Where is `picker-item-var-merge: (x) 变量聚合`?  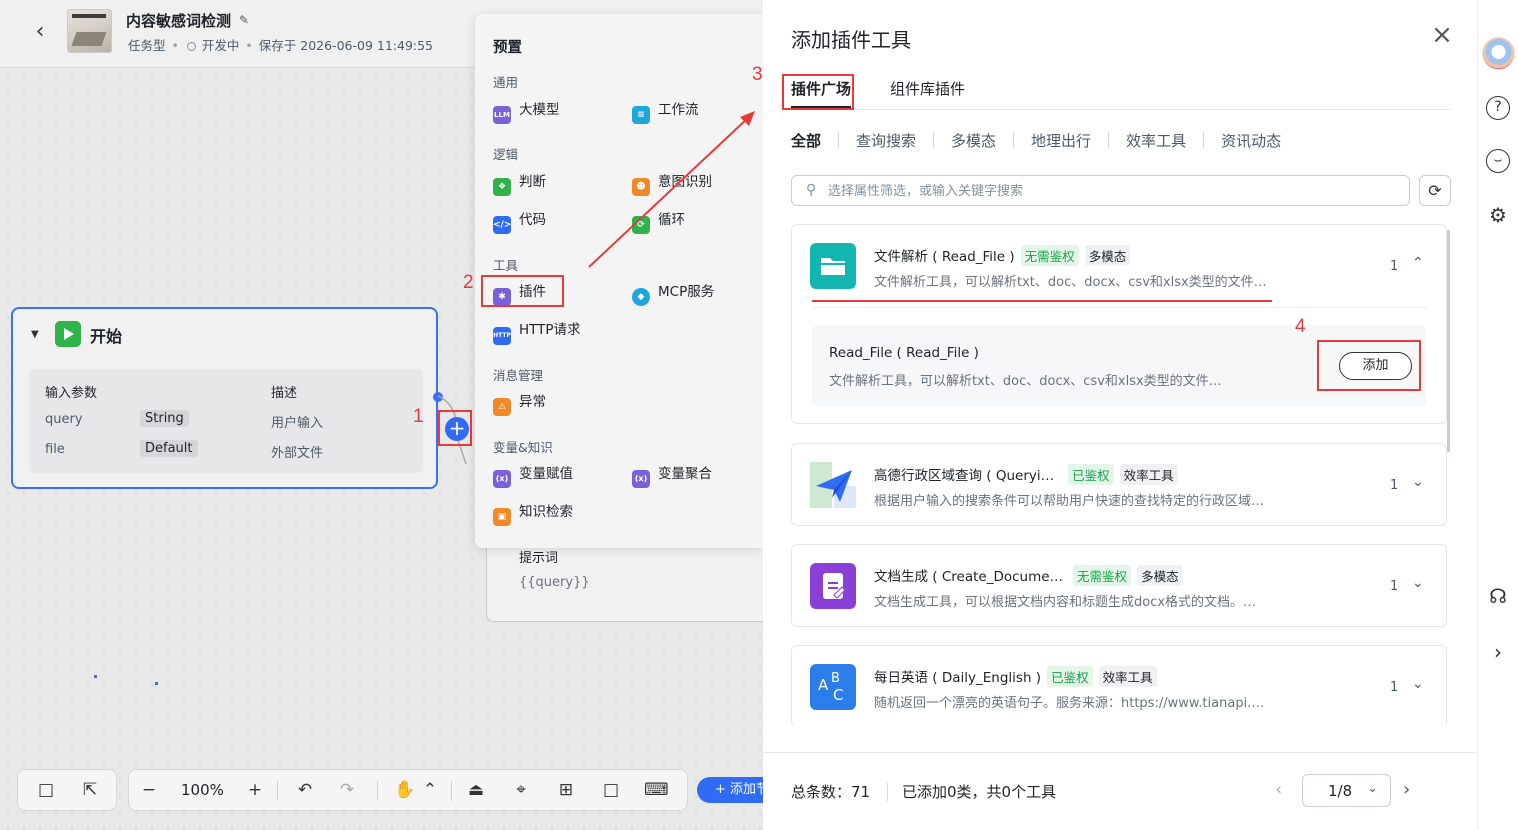
picker-item-var-merge: (x) 变量聚合 is located at coordinates (672, 475).